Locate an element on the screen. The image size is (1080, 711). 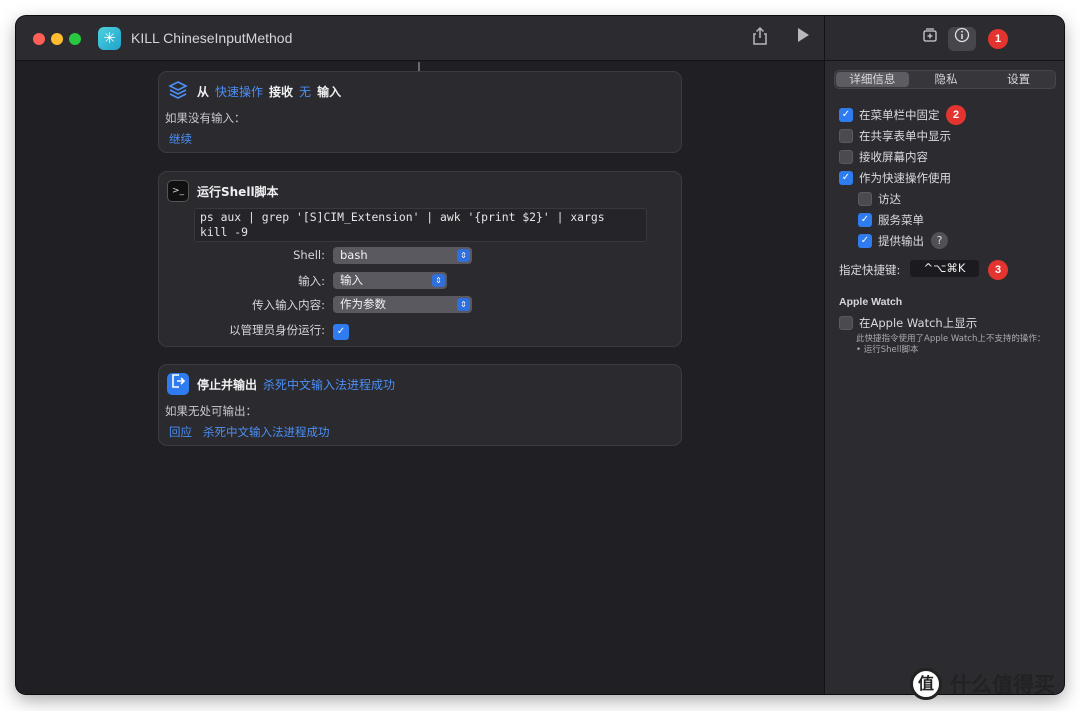
reply-token: 回应 is located at coordinates (180, 432).